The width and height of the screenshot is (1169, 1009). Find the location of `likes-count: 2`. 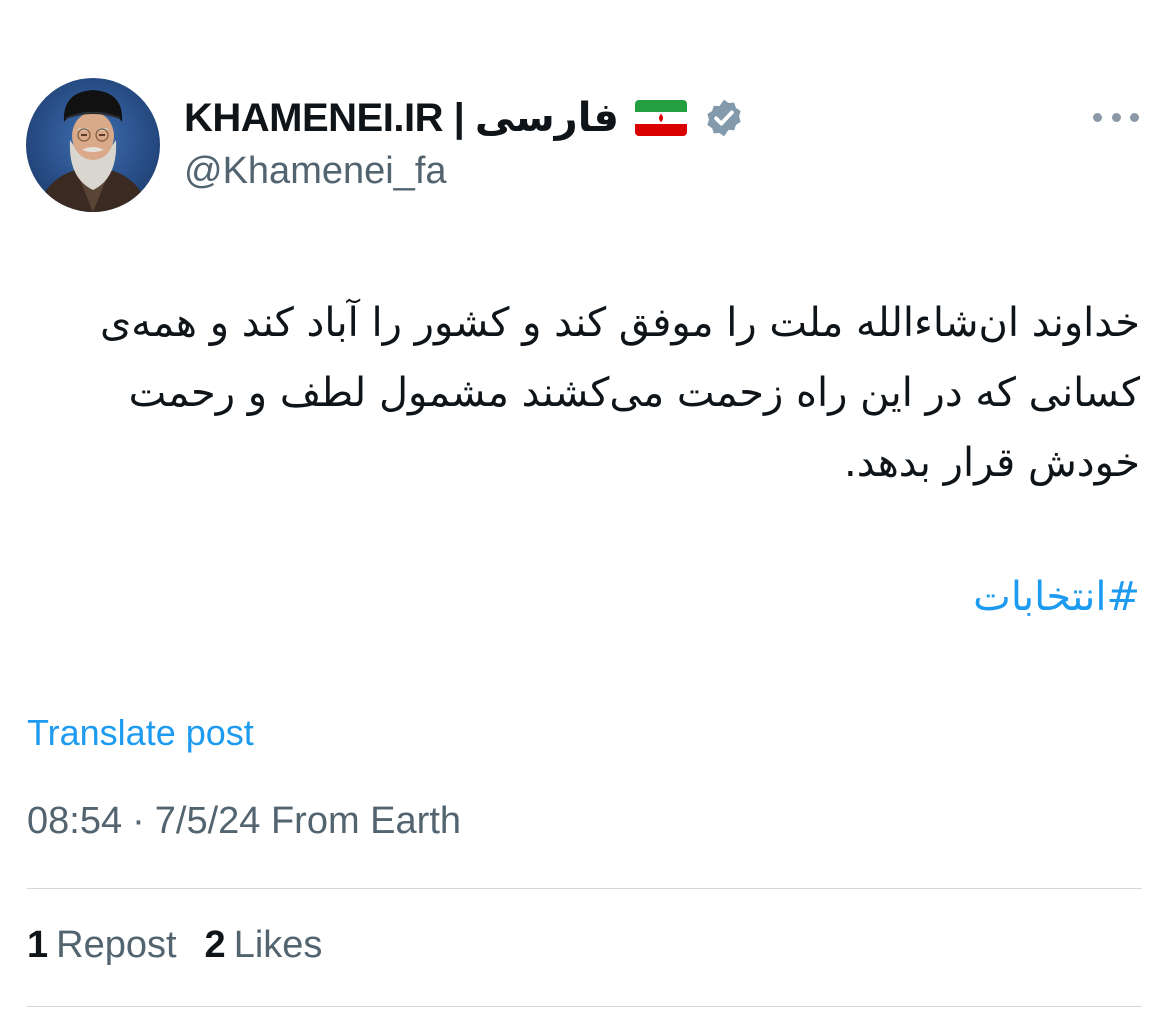

likes-count: 2 is located at coordinates (215, 945).